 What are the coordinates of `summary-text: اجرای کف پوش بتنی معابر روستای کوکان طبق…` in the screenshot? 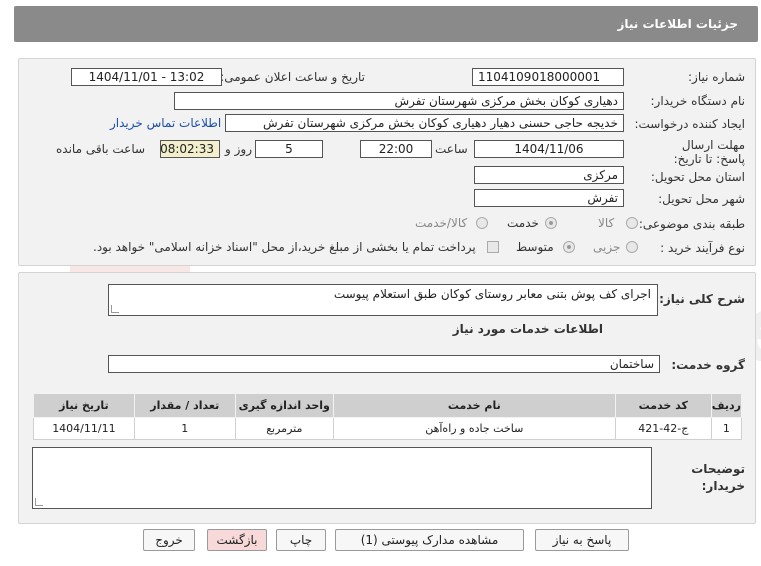 It's located at (492, 294).